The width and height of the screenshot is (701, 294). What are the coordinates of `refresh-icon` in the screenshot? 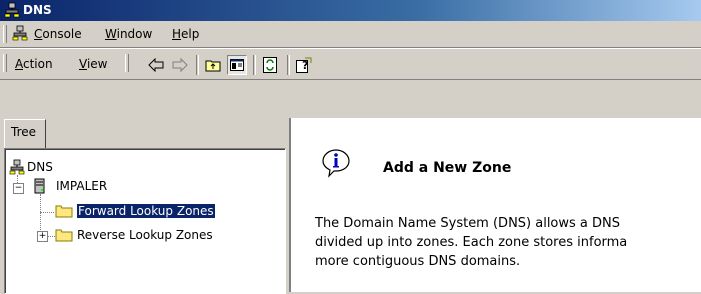 It's located at (270, 65).